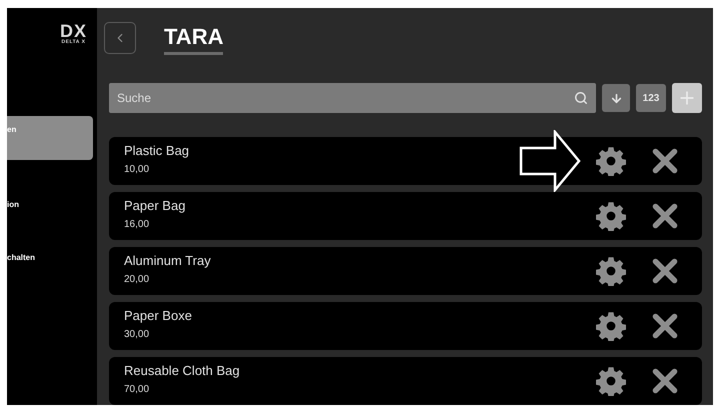 This screenshot has height=410, width=718. I want to click on item-name: Aluminum Tray, so click(168, 260).